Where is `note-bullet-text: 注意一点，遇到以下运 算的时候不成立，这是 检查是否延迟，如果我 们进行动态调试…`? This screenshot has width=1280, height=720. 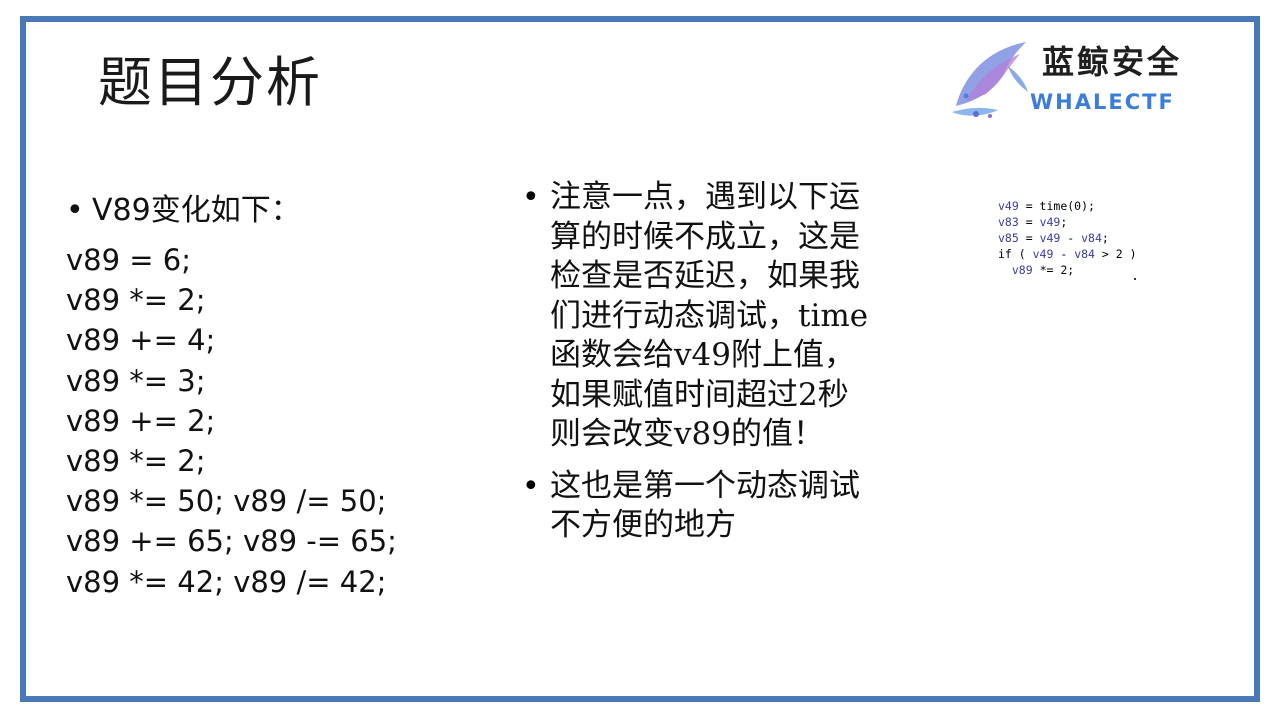 note-bullet-text: 注意一点，遇到以下运 算的时候不成立，这是 检查是否延迟，如果我 们进行动态调试… is located at coordinates (709, 315).